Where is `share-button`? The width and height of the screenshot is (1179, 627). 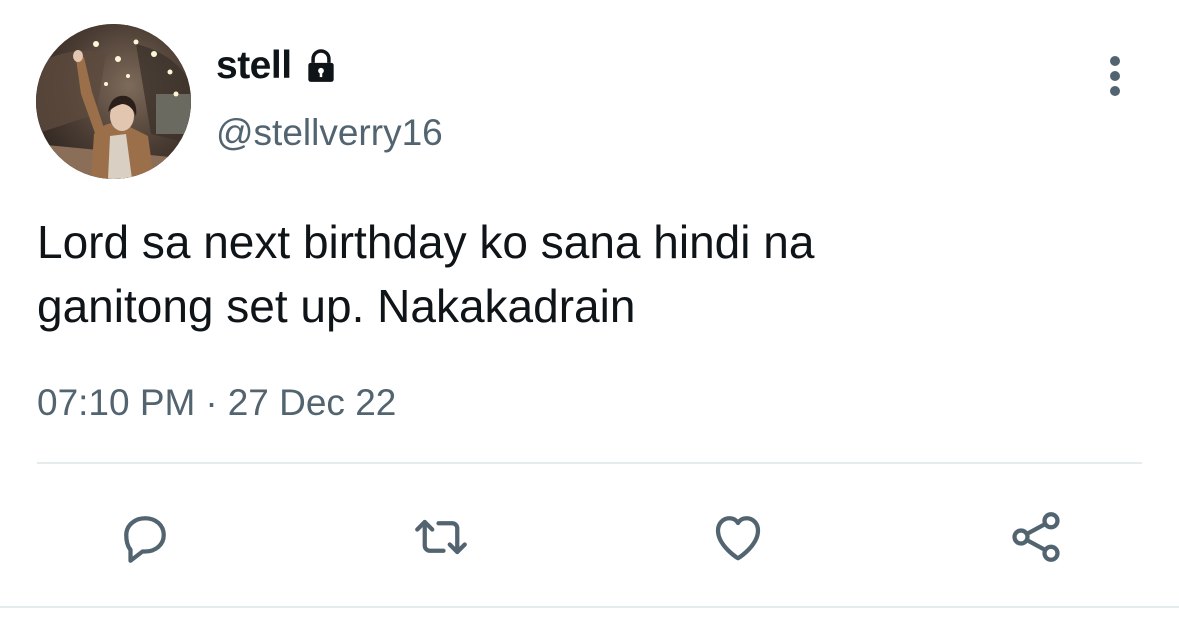
share-button is located at coordinates (1036, 537).